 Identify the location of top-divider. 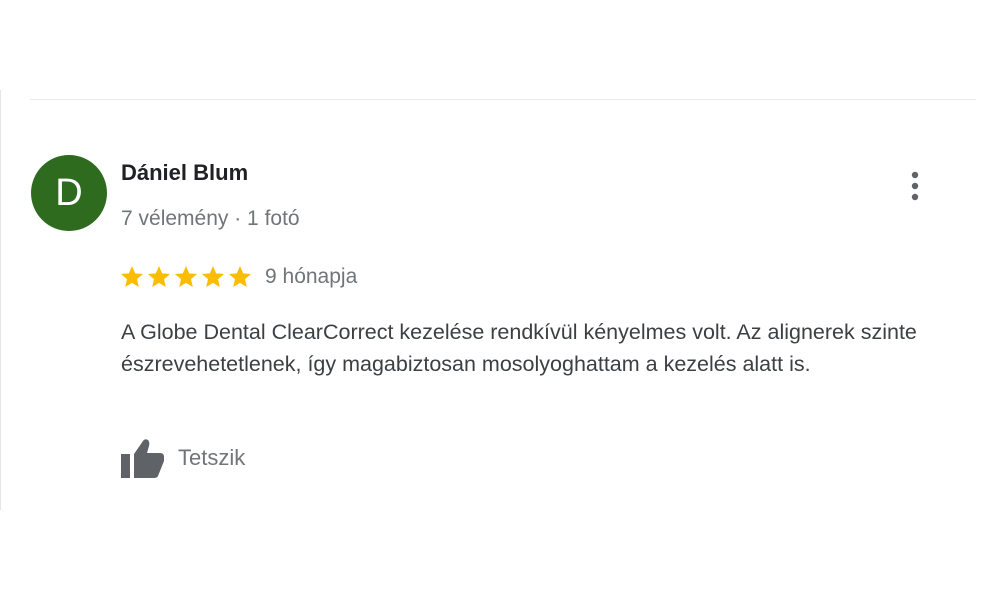
(503, 99).